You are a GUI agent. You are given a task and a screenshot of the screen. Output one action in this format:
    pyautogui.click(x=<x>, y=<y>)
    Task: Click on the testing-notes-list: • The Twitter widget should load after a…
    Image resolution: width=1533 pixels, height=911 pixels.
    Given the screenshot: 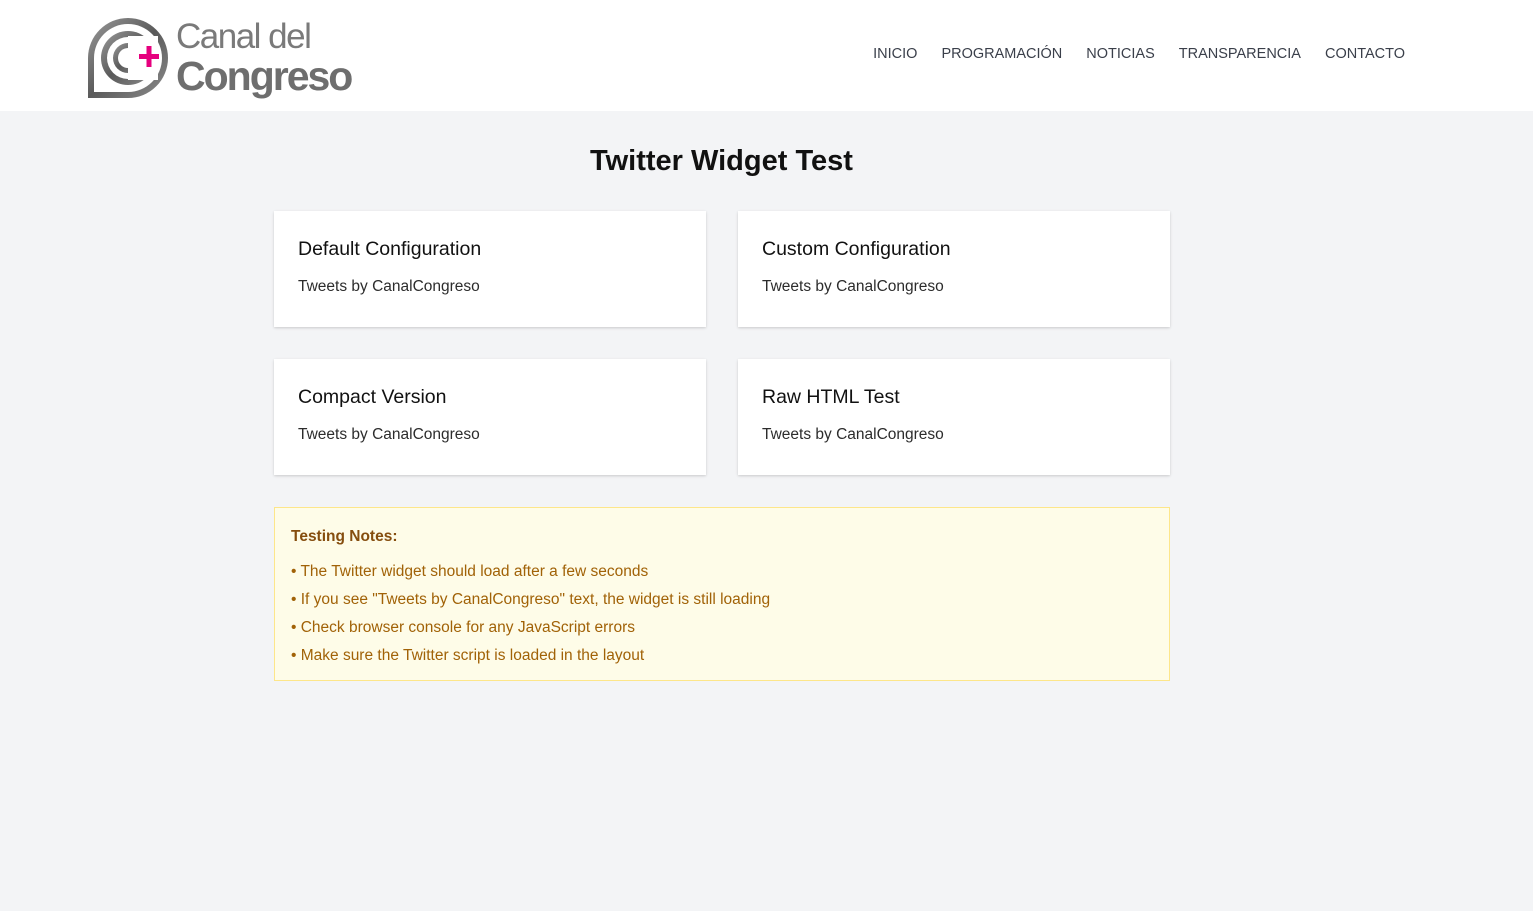 What is the action you would take?
    pyautogui.click(x=722, y=614)
    